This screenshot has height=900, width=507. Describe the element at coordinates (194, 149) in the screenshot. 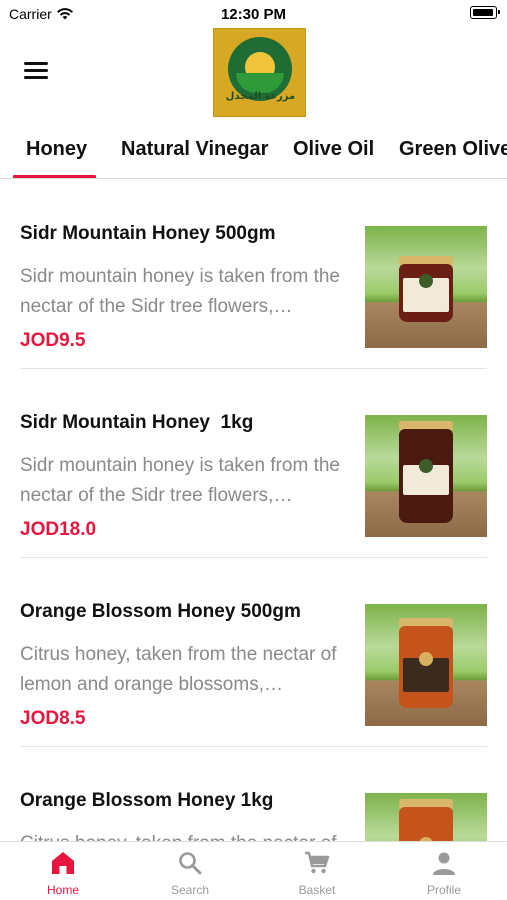

I see `tab-natural-vinegar: Natural Vinegar` at that location.